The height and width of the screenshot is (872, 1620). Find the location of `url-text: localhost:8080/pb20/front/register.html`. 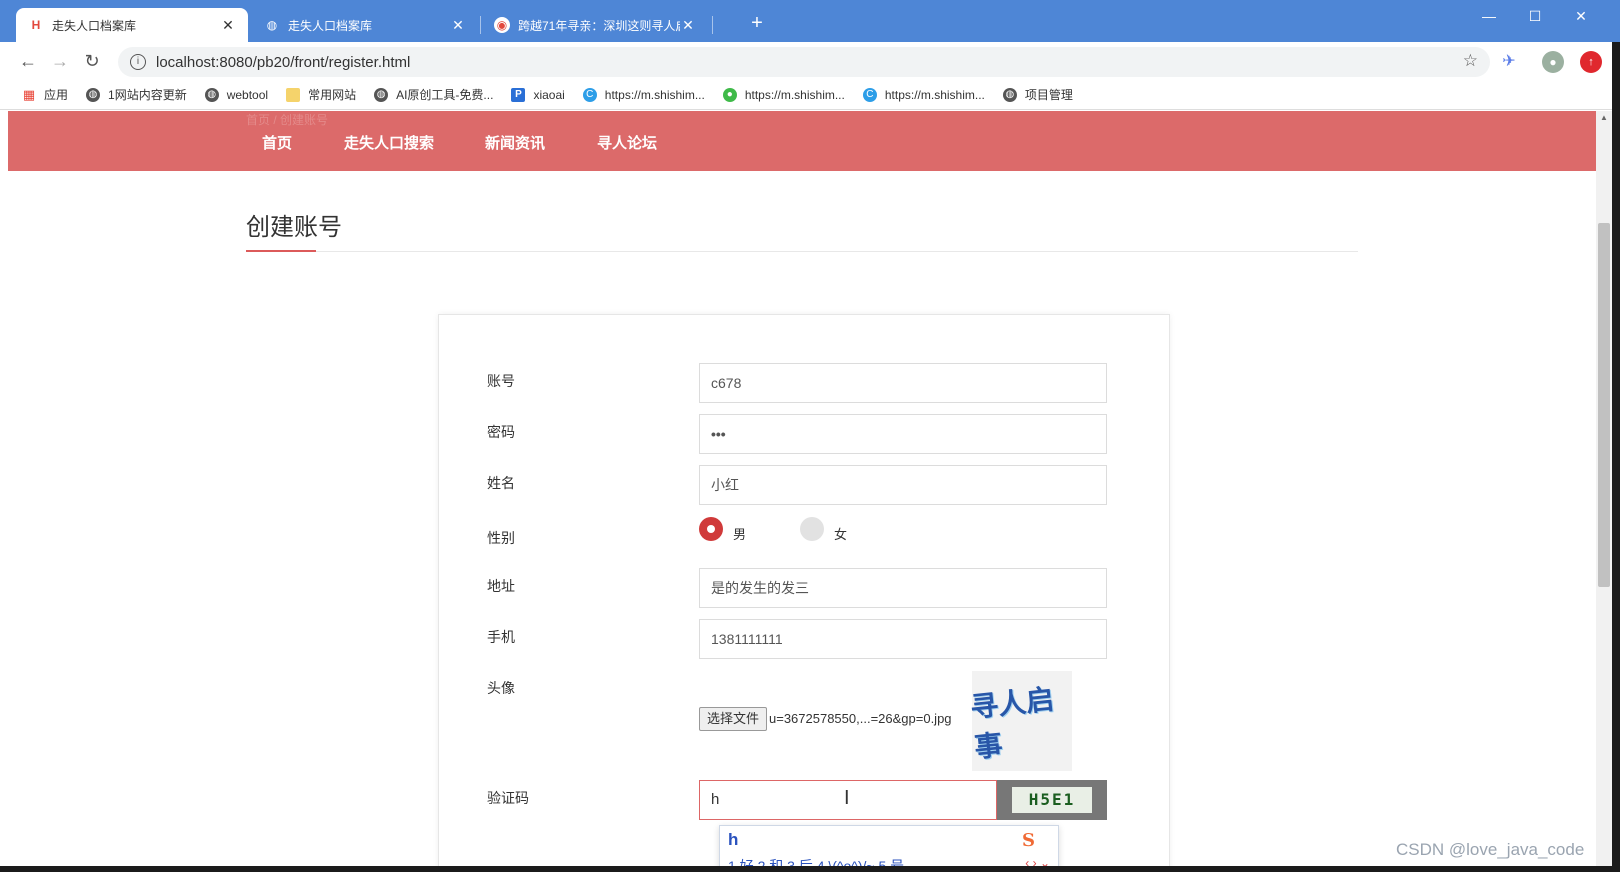

url-text: localhost:8080/pb20/front/register.html is located at coordinates (283, 62).